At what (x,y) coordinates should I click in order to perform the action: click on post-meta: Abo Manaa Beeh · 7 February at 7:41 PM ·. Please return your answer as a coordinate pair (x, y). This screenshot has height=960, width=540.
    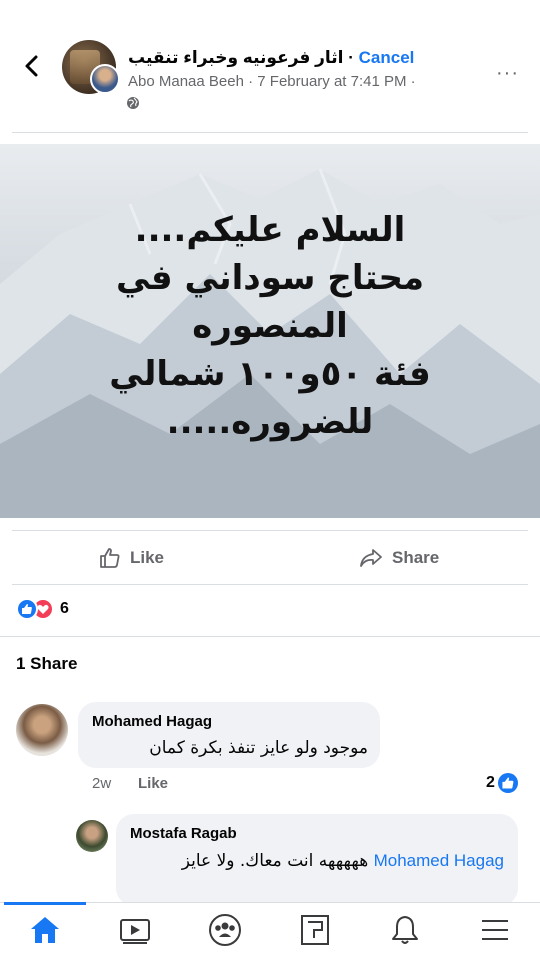
    Looking at the image, I should click on (272, 81).